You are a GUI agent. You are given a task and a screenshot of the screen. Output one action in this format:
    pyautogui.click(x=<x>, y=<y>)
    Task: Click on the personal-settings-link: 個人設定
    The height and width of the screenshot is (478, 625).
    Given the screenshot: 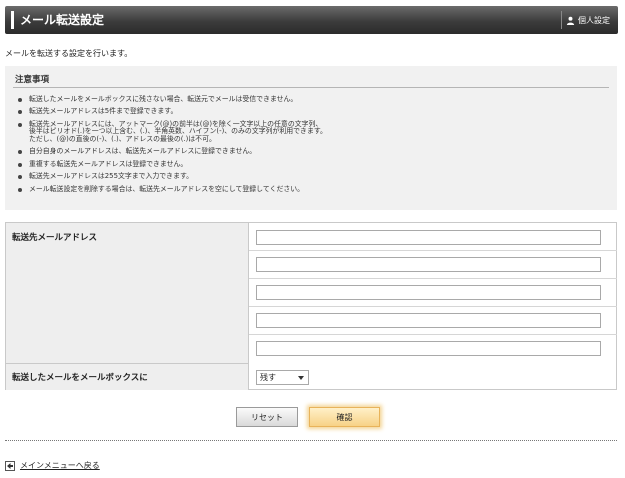 What is the action you would take?
    pyautogui.click(x=588, y=20)
    